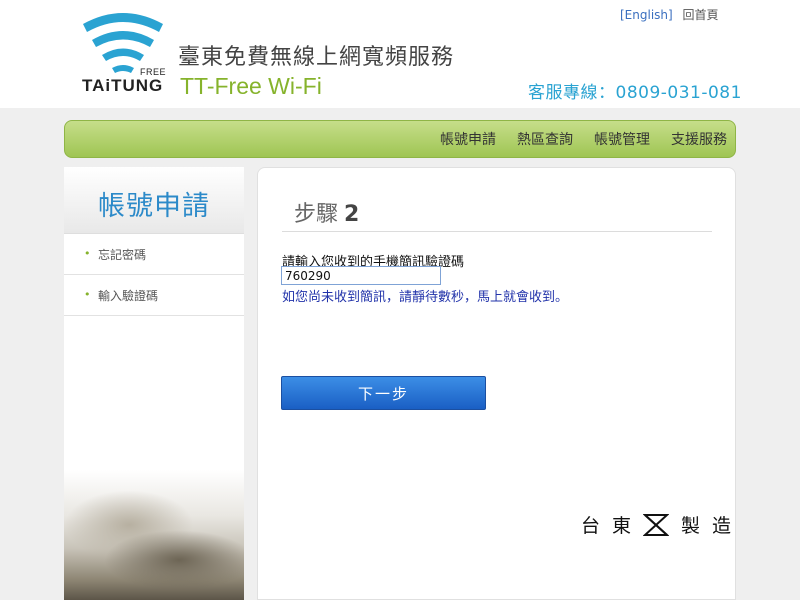 The height and width of the screenshot is (600, 800). What do you see at coordinates (691, 526) in the screenshot?
I see `brand-char-3: 製` at bounding box center [691, 526].